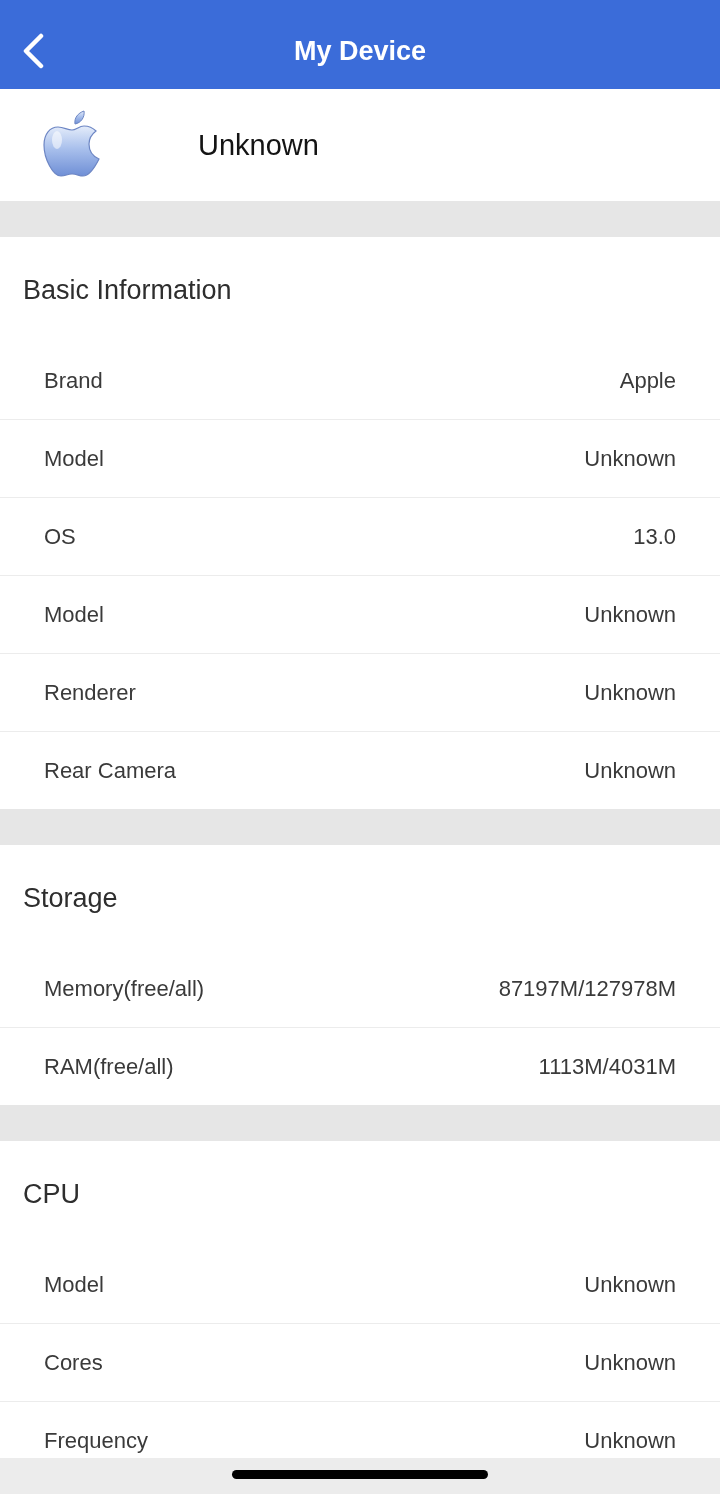 The image size is (720, 1494). Describe the element at coordinates (70, 898) in the screenshot. I see `section-title: Storage` at that location.